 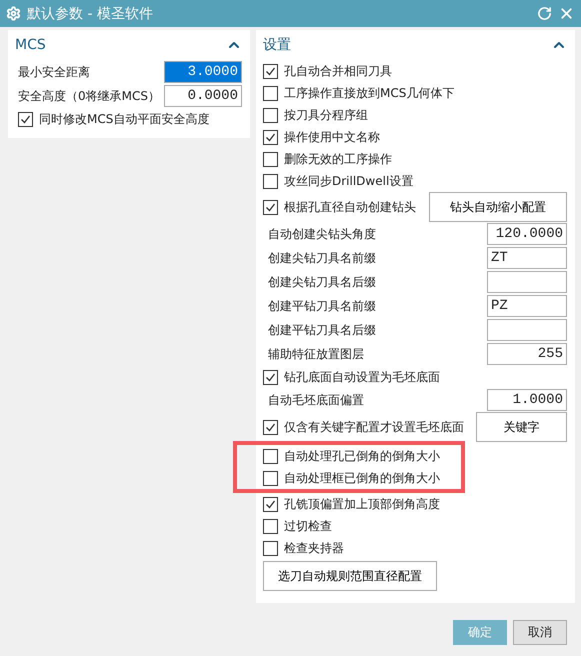 I want to click on checkbox-label: 工序操作直接放到MCS几何体下, so click(x=369, y=93).